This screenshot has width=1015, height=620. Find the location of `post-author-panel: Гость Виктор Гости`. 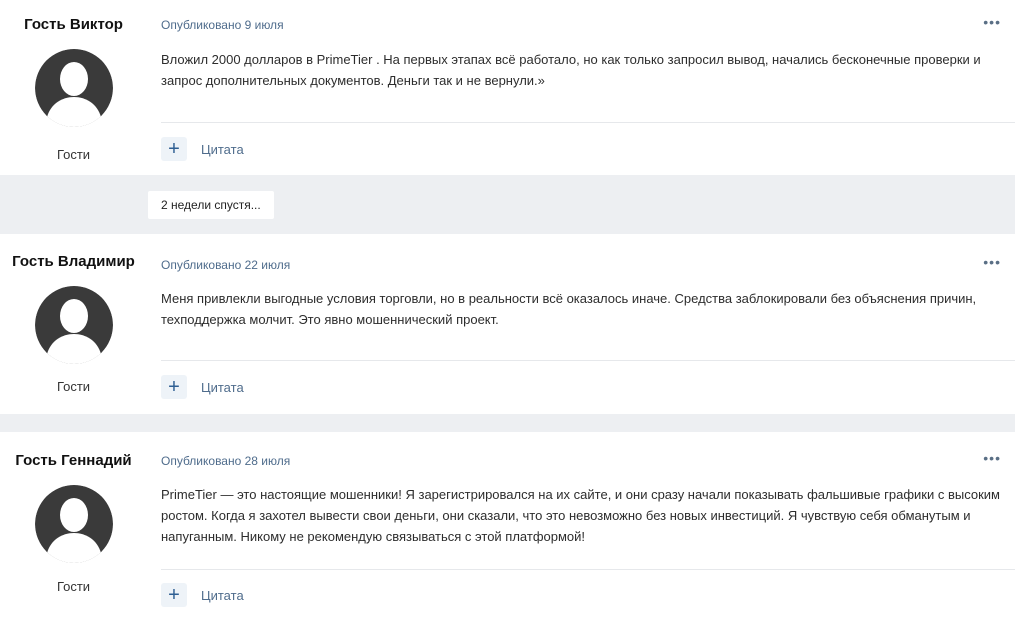

post-author-panel: Гость Виктор Гости is located at coordinates (73, 87).